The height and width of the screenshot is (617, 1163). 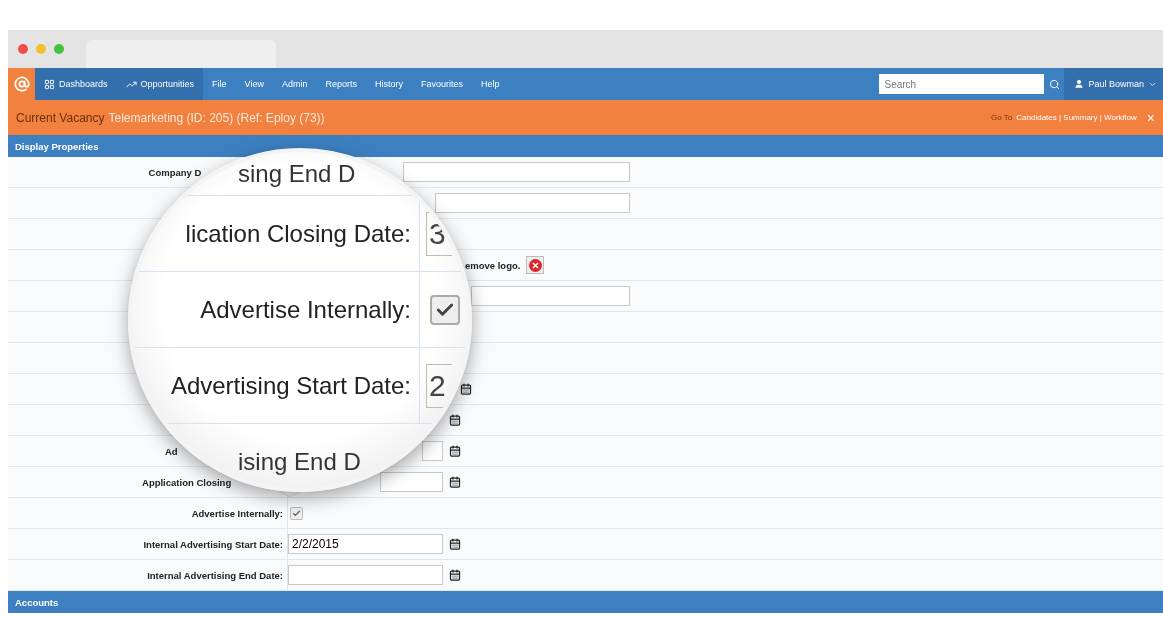 What do you see at coordinates (213, 544) in the screenshot?
I see `field-label: Internal Advertising Start Date:` at bounding box center [213, 544].